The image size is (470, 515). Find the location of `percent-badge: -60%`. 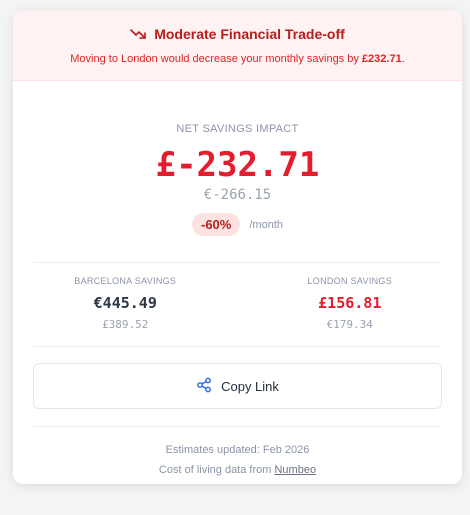

percent-badge: -60% is located at coordinates (216, 224).